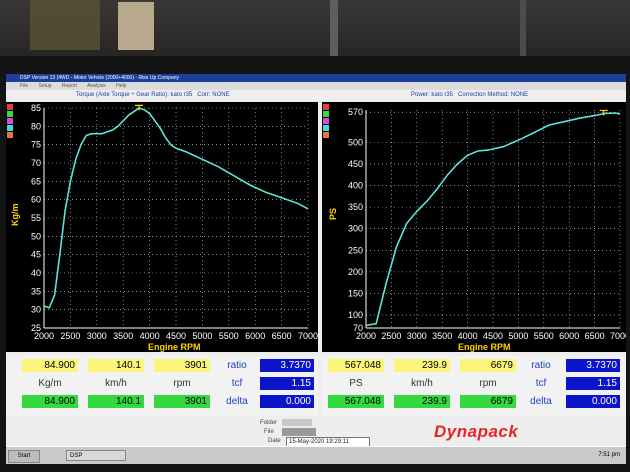  I want to click on date-label: Date, so click(274, 441).